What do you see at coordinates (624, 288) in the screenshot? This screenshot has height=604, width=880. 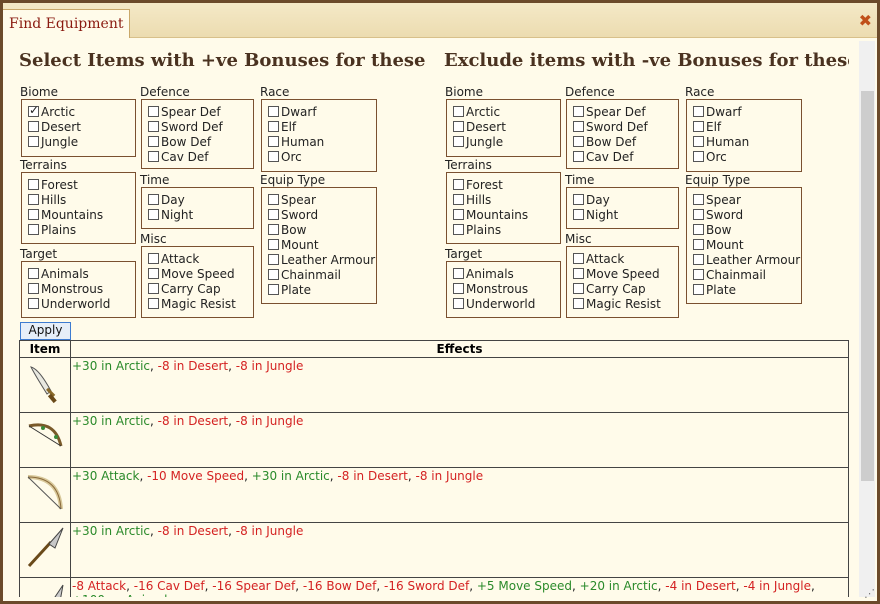 I see `exclude-carry-cap-option: Carry Cap` at bounding box center [624, 288].